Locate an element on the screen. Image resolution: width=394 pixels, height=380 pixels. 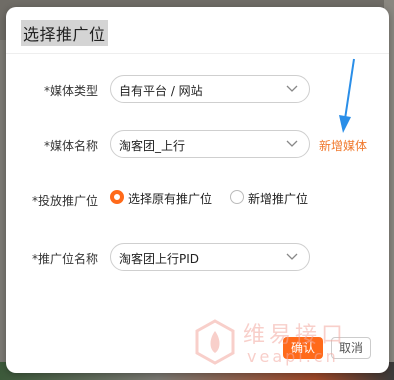
media-name-select: 淘客团_上行 is located at coordinates (210, 144).